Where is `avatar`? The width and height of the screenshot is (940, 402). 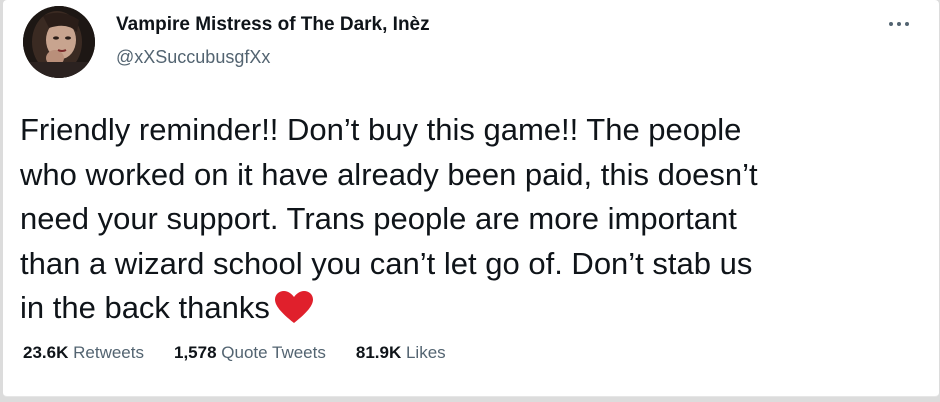 avatar is located at coordinates (59, 42).